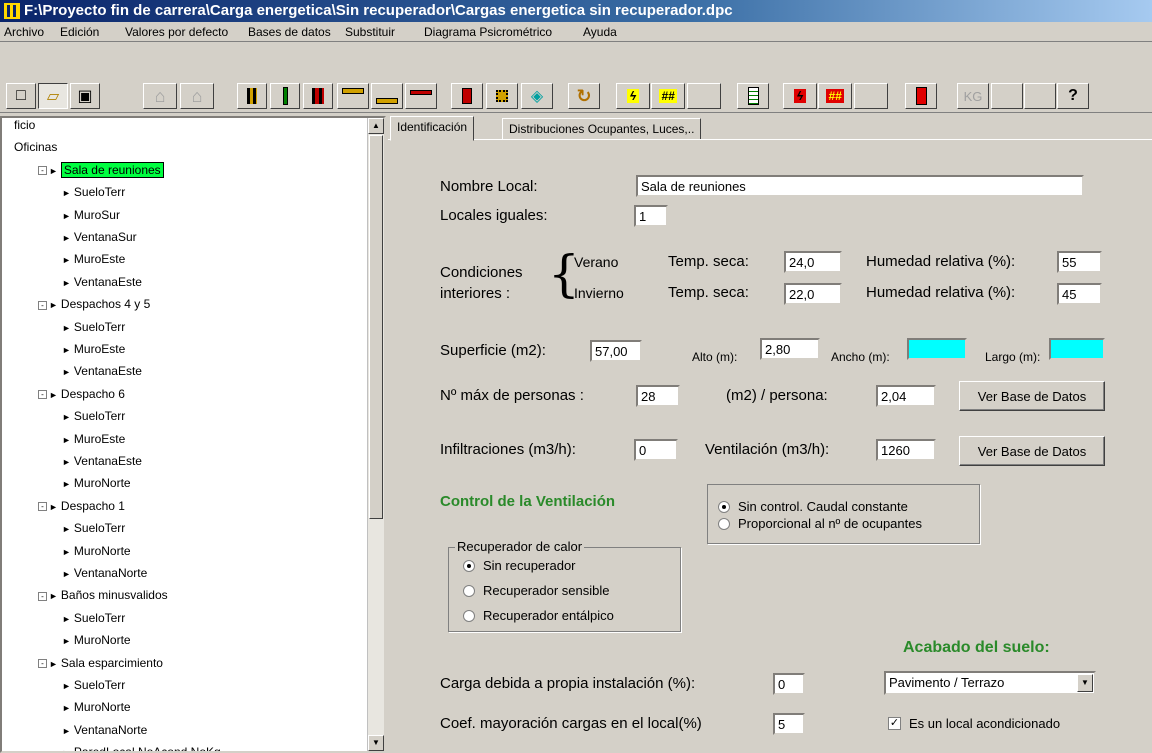  I want to click on tab-distribuciones: Distribuciones Ocupantes, Luces,.., so click(602, 129).